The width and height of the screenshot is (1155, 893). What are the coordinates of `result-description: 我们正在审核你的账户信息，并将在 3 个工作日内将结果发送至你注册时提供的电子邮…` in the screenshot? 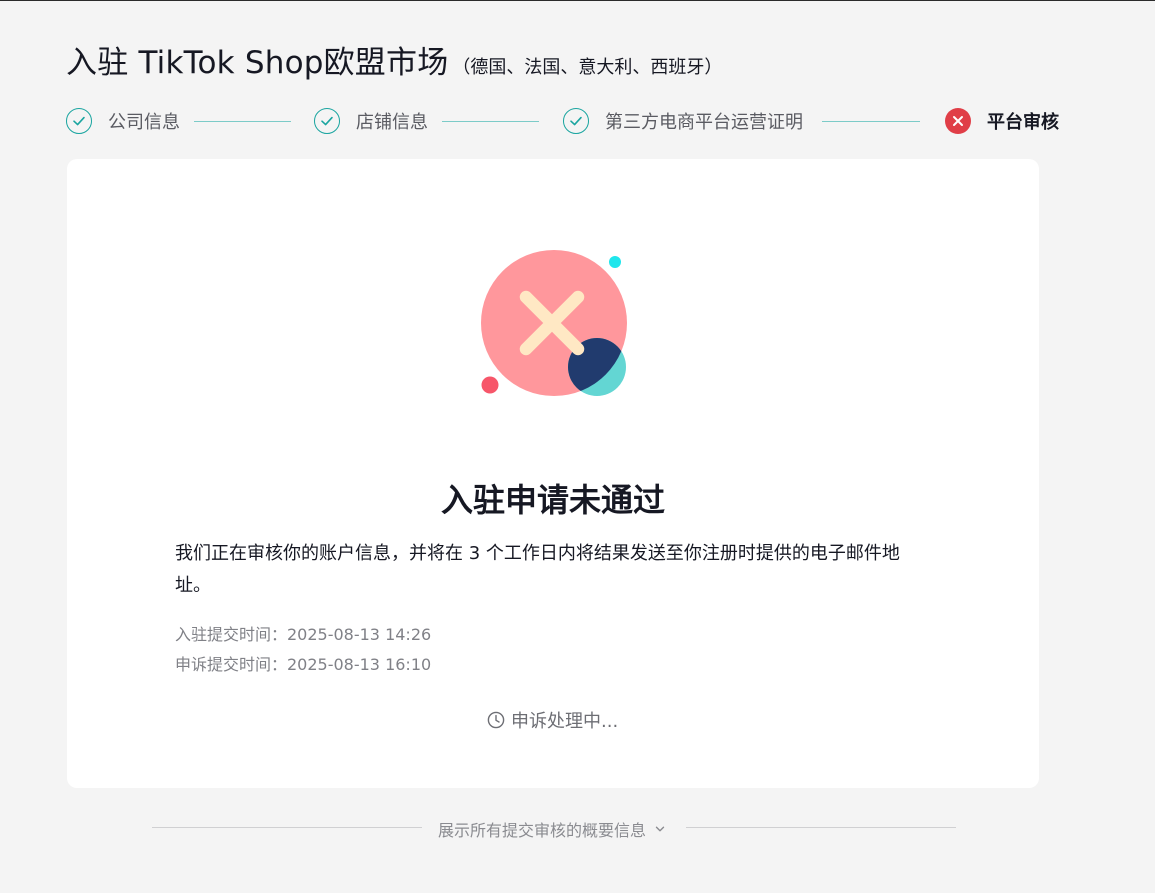 It's located at (537, 569).